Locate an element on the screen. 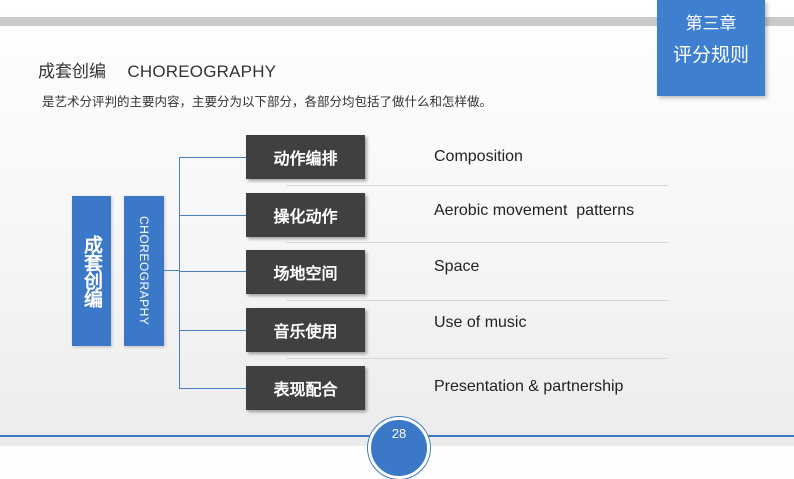 The height and width of the screenshot is (479, 794). page-title-en: CHOREOGRAPHY is located at coordinates (202, 71).